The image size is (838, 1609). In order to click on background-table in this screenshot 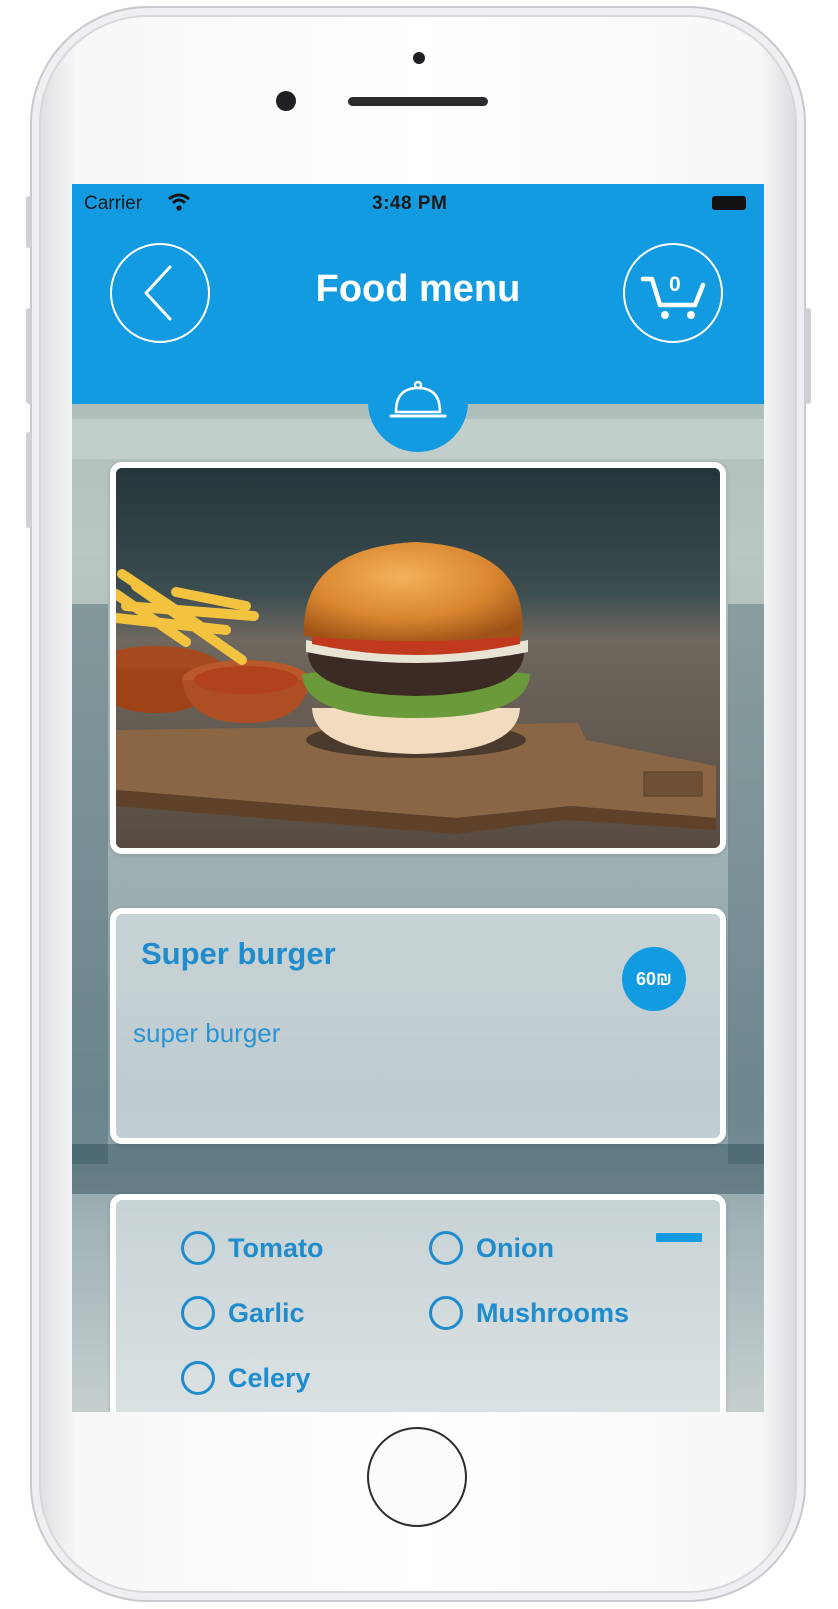, I will do `click(418, 1169)`.